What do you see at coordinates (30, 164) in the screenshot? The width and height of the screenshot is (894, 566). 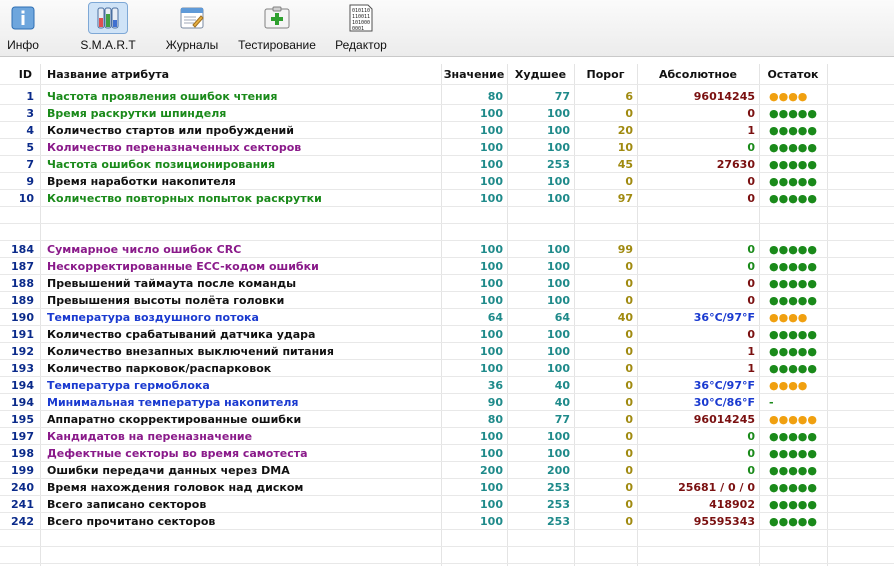 I see `cell-id: 7` at bounding box center [30, 164].